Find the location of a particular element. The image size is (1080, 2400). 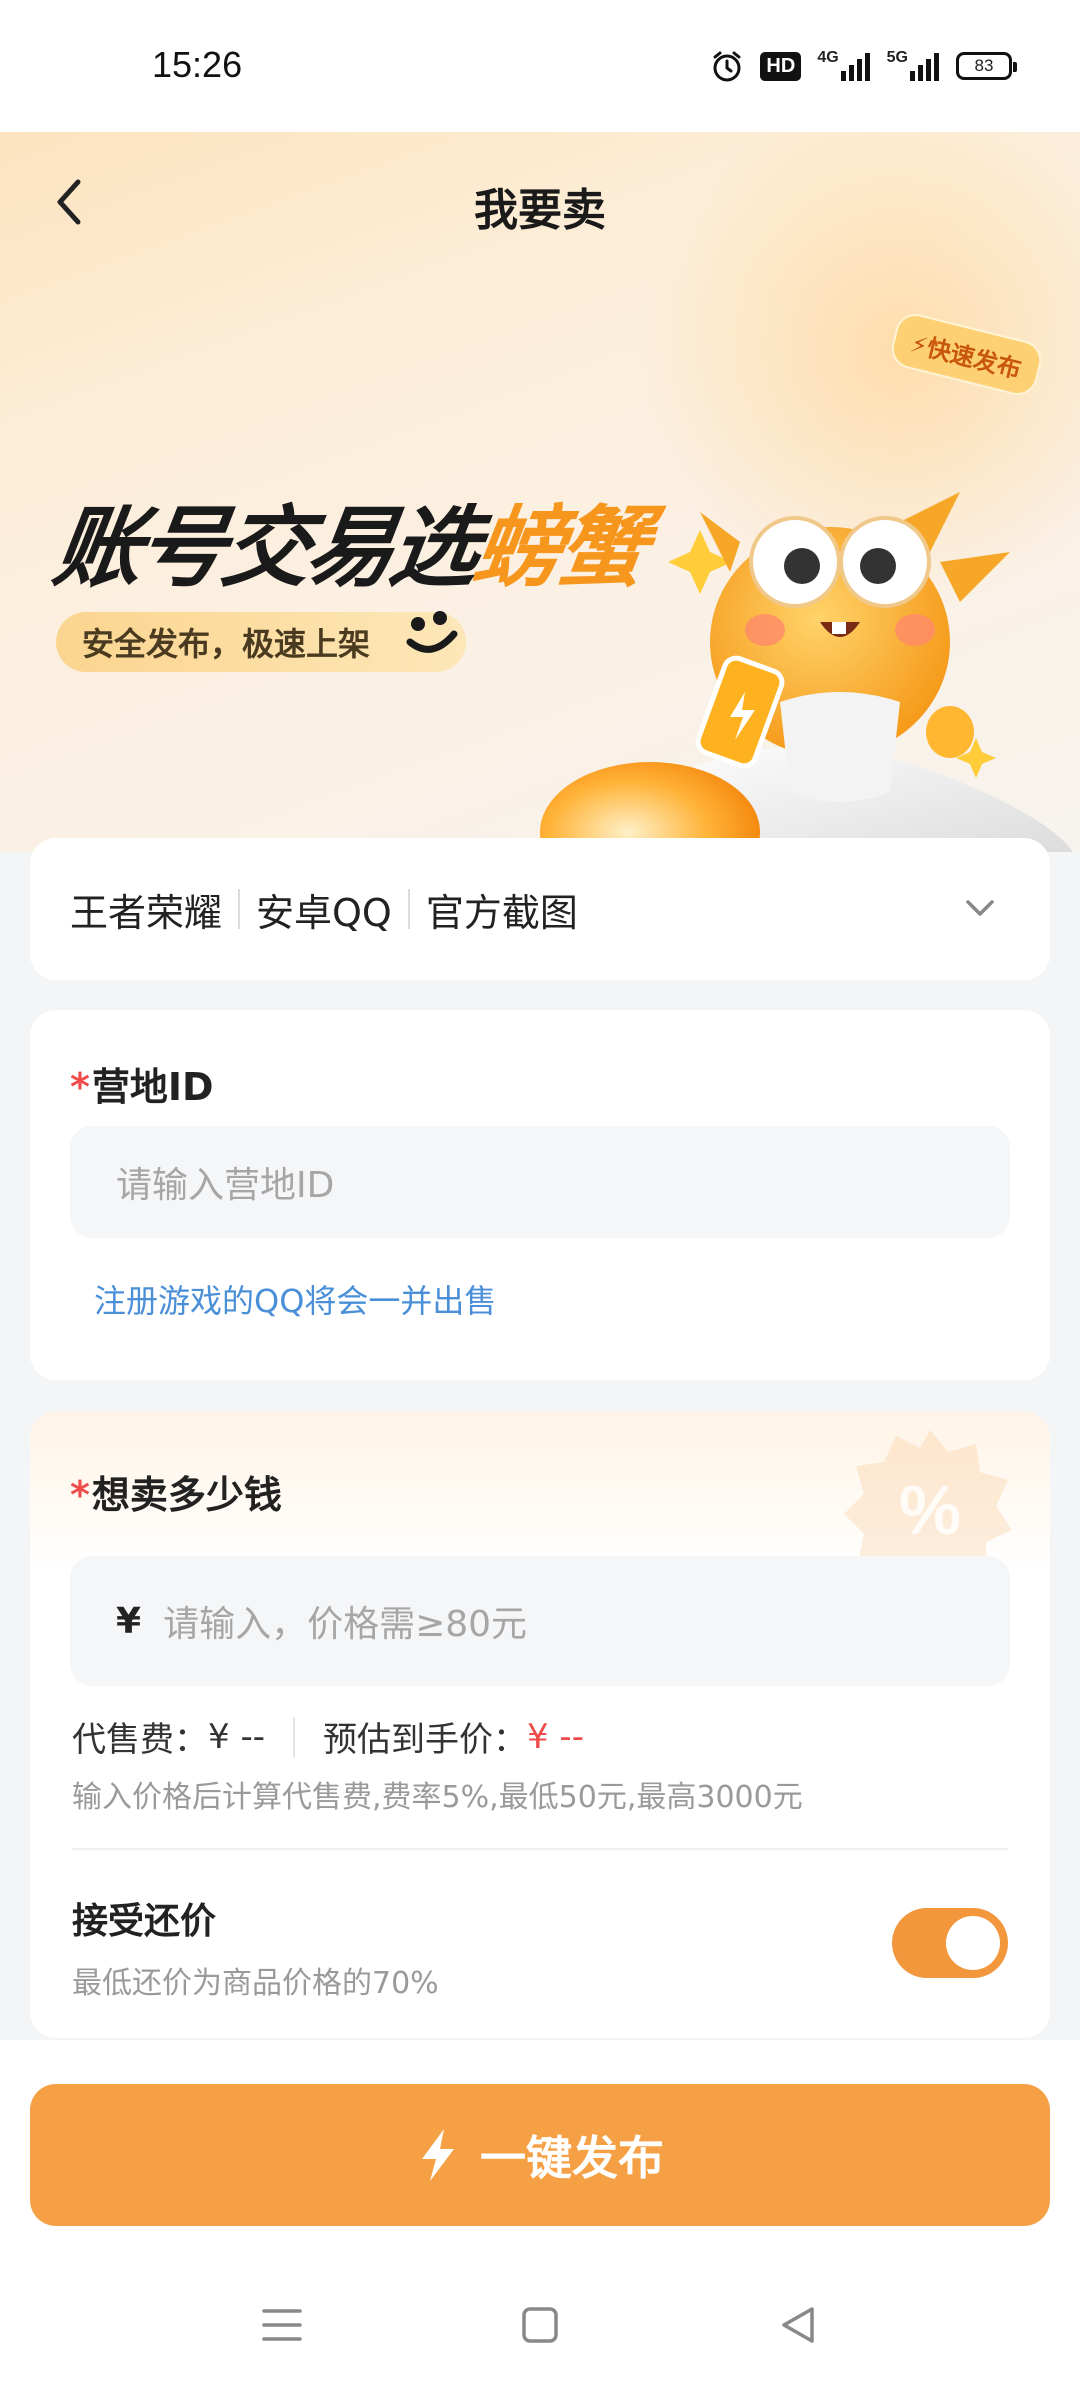

game-platform-selector: 王者荣耀 安卓QQ 官方截图 is located at coordinates (540, 909).